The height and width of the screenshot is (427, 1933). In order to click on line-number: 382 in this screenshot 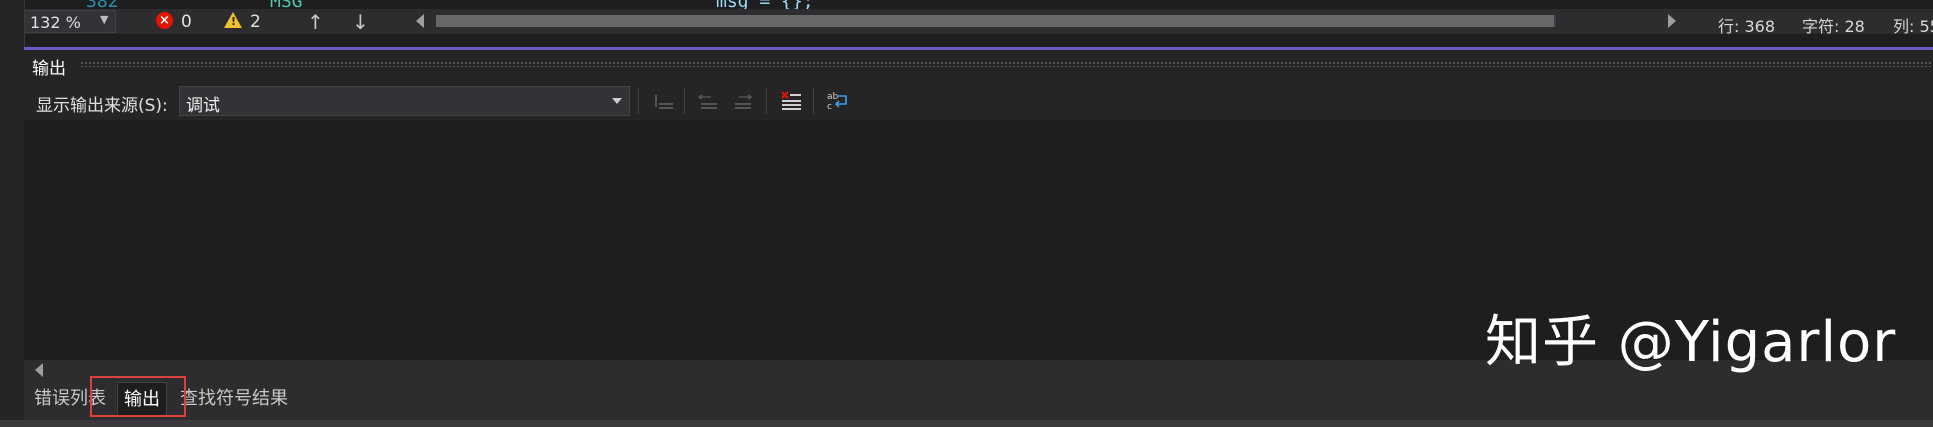, I will do `click(102, 4)`.